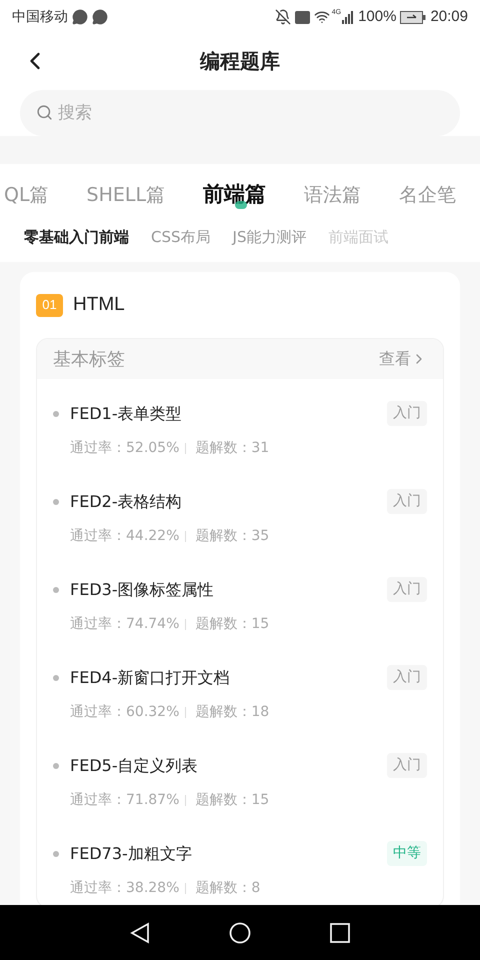  What do you see at coordinates (49, 305) in the screenshot?
I see `section-number: 01` at bounding box center [49, 305].